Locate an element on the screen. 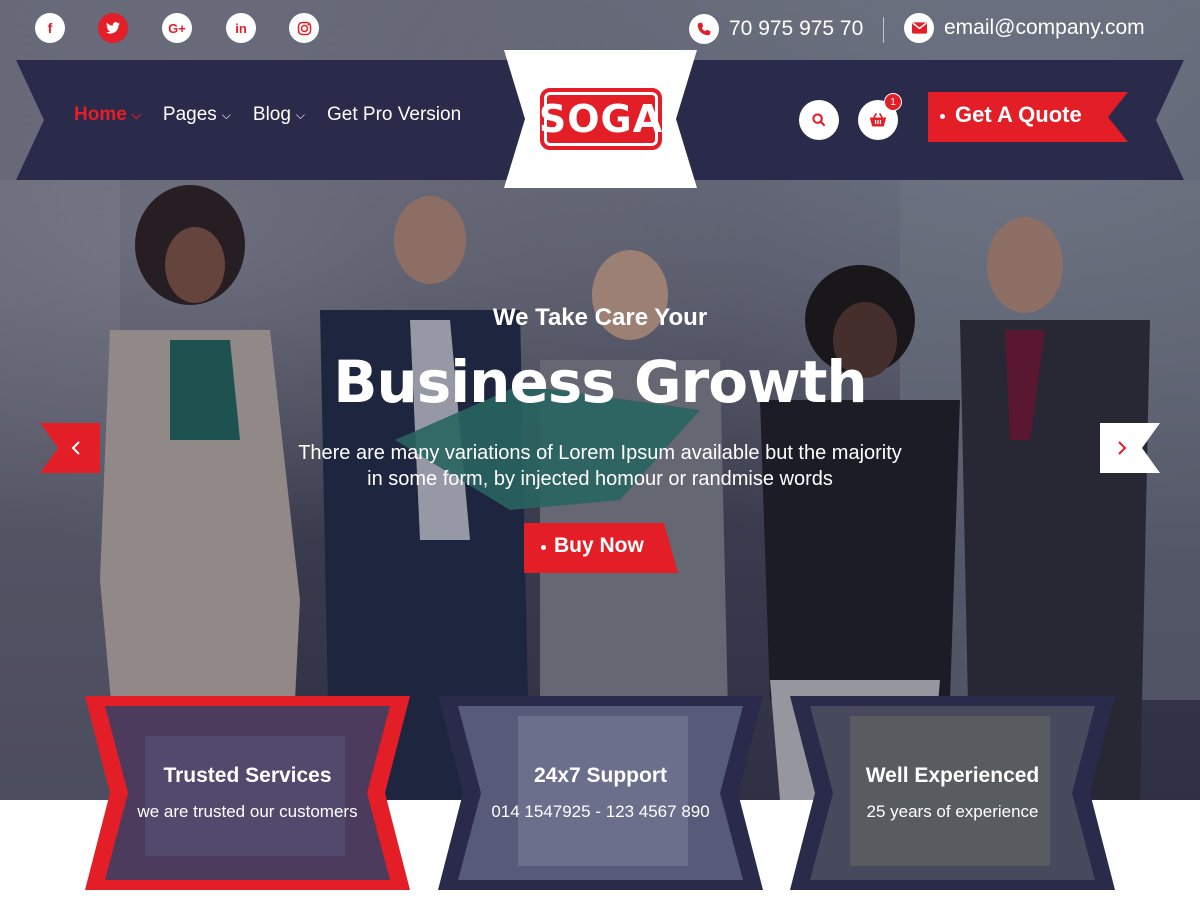  feature-card-experience is located at coordinates (952, 793).